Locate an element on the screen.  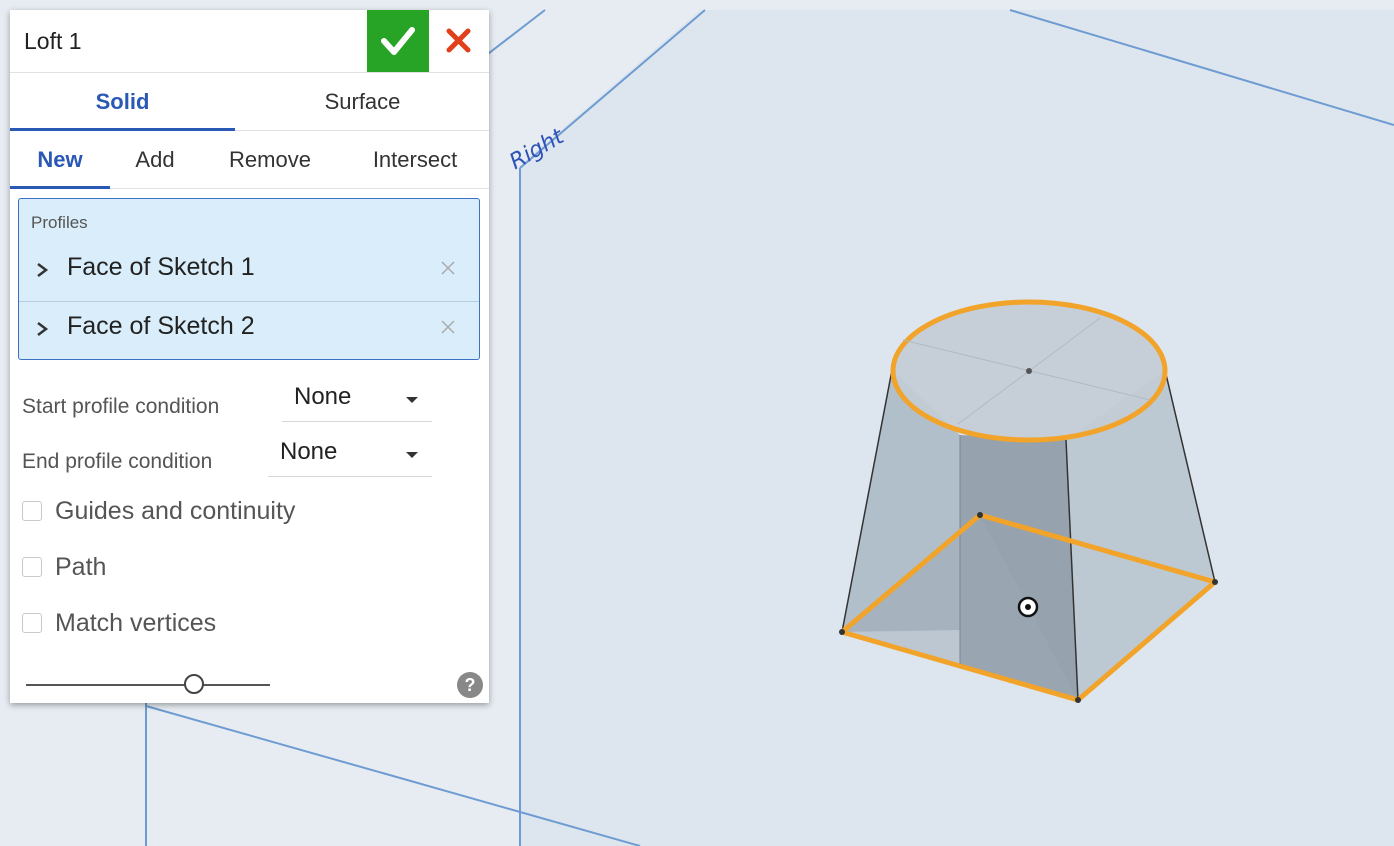
path-label: Path is located at coordinates (81, 567).